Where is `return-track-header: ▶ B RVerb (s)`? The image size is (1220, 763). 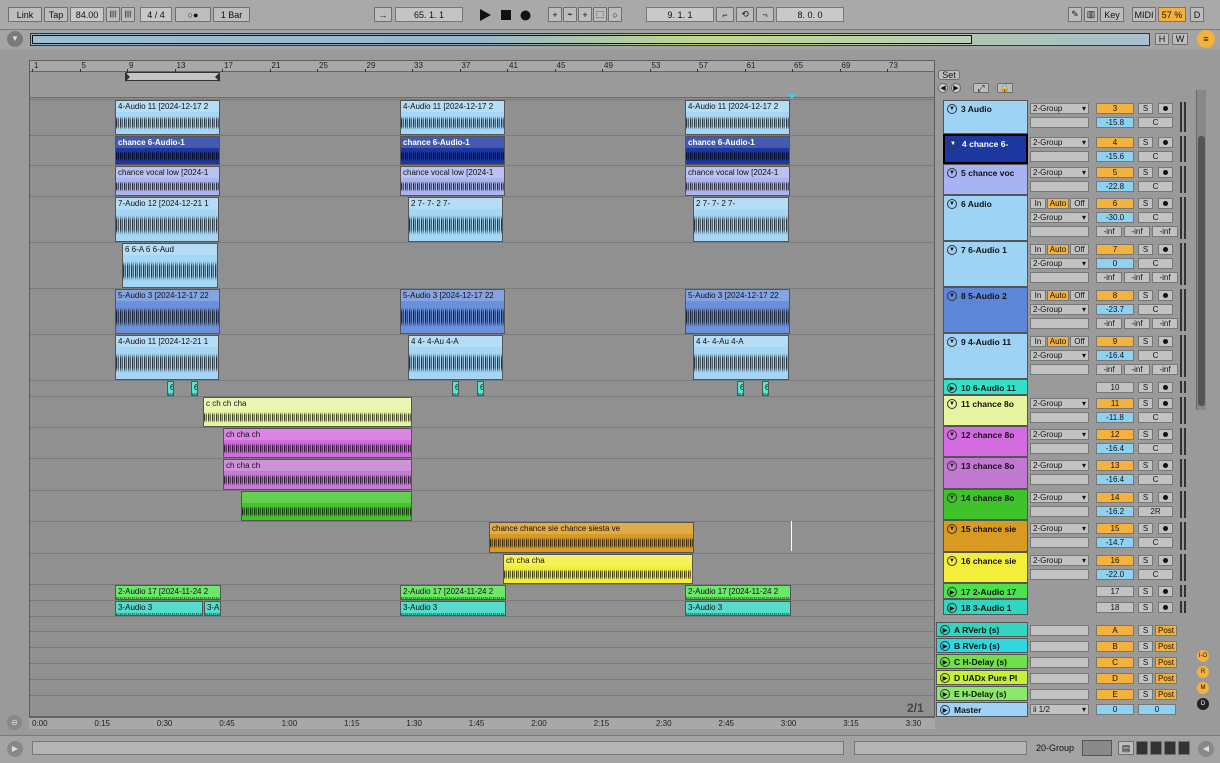 return-track-header: ▶ B RVerb (s) is located at coordinates (982, 645).